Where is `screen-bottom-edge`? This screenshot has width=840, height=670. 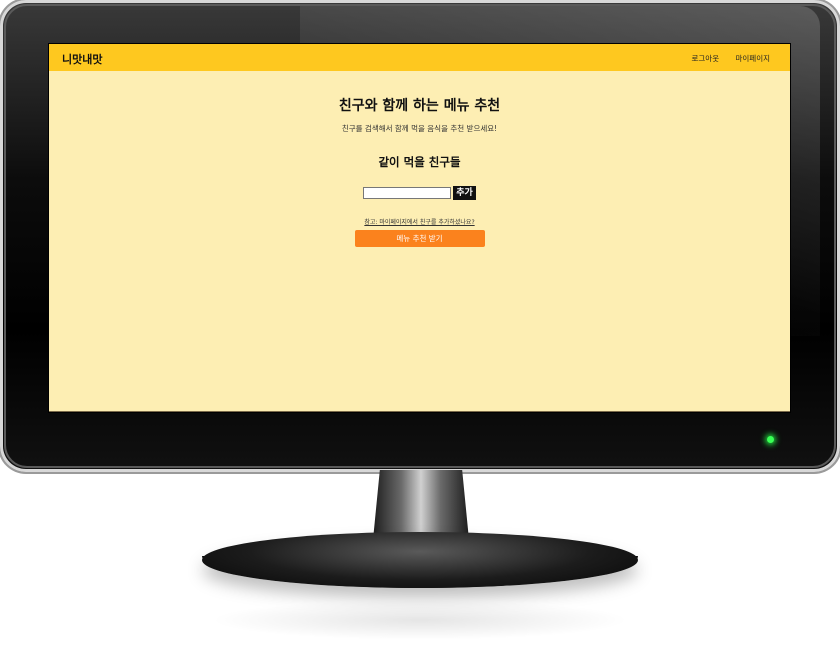 screen-bottom-edge is located at coordinates (419, 411).